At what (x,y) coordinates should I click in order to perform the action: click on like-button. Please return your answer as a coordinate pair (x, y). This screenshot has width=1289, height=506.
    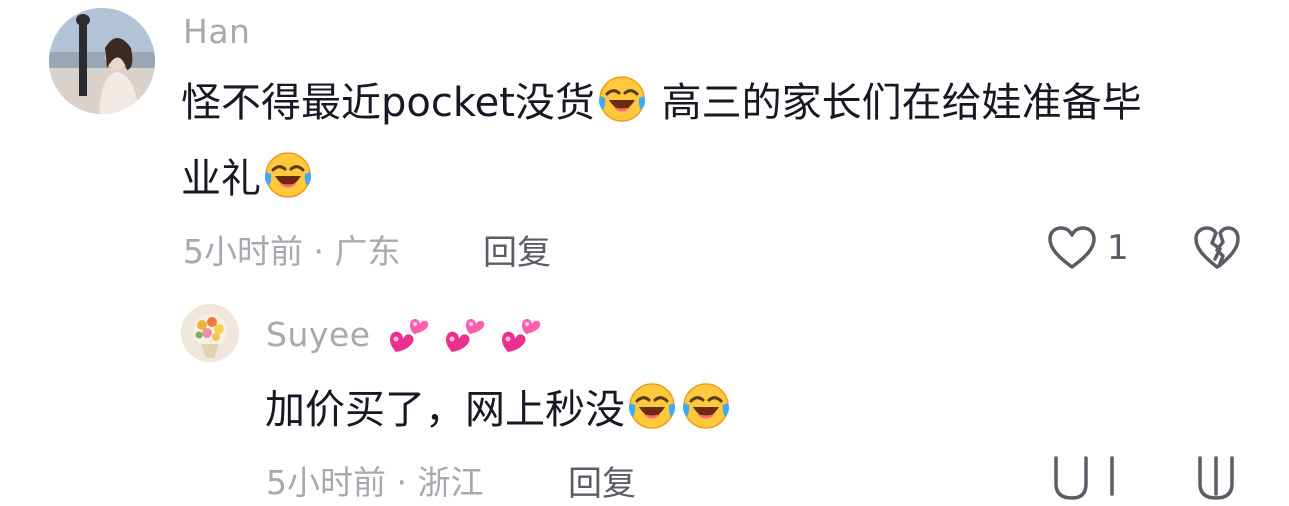
    Looking at the image, I should click on (1087, 480).